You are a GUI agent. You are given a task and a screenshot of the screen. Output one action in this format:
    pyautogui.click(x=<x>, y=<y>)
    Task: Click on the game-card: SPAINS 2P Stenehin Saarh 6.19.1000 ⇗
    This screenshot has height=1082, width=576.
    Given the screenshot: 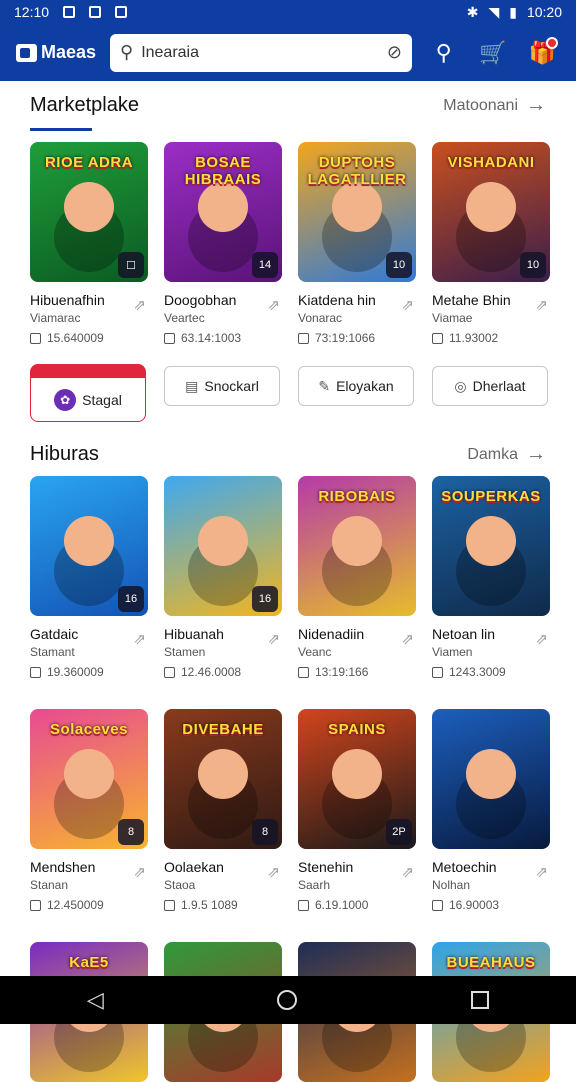 What is the action you would take?
    pyautogui.click(x=357, y=810)
    